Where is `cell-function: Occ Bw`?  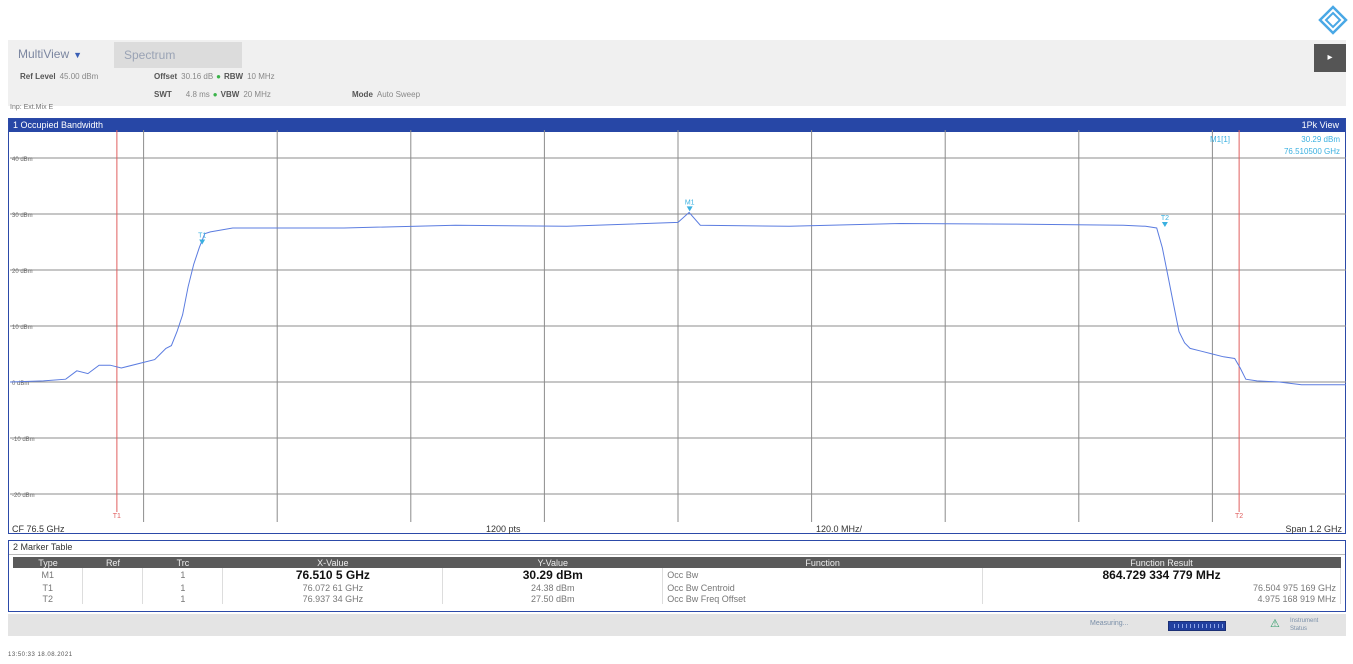
cell-function: Occ Bw is located at coordinates (823, 575).